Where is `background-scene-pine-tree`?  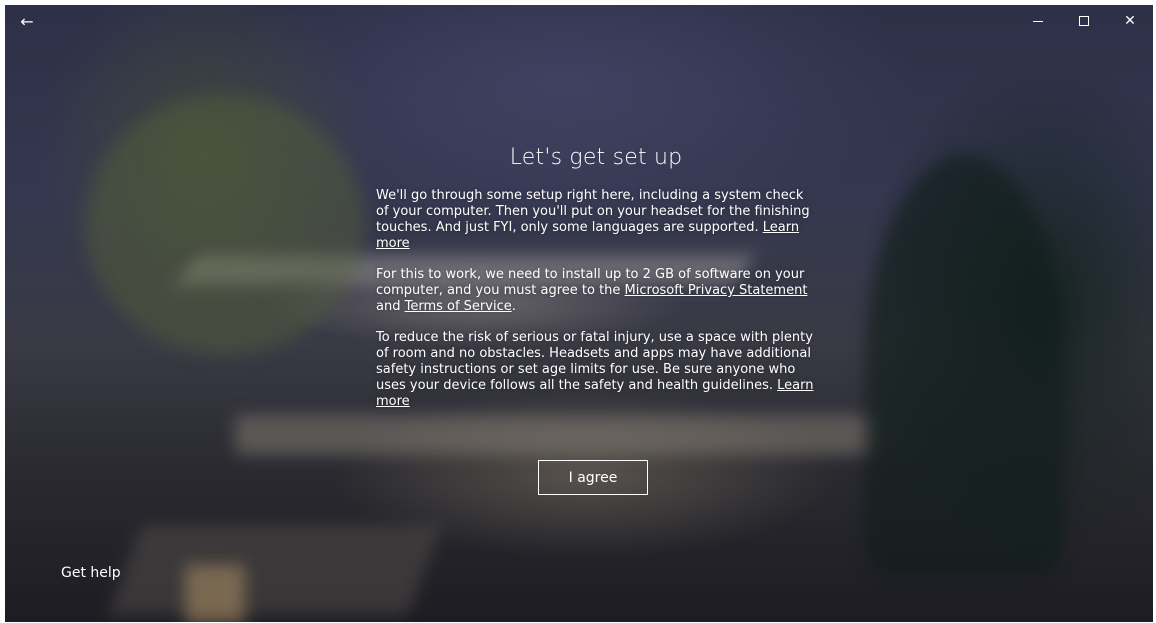
background-scene-pine-tree is located at coordinates (965, 365).